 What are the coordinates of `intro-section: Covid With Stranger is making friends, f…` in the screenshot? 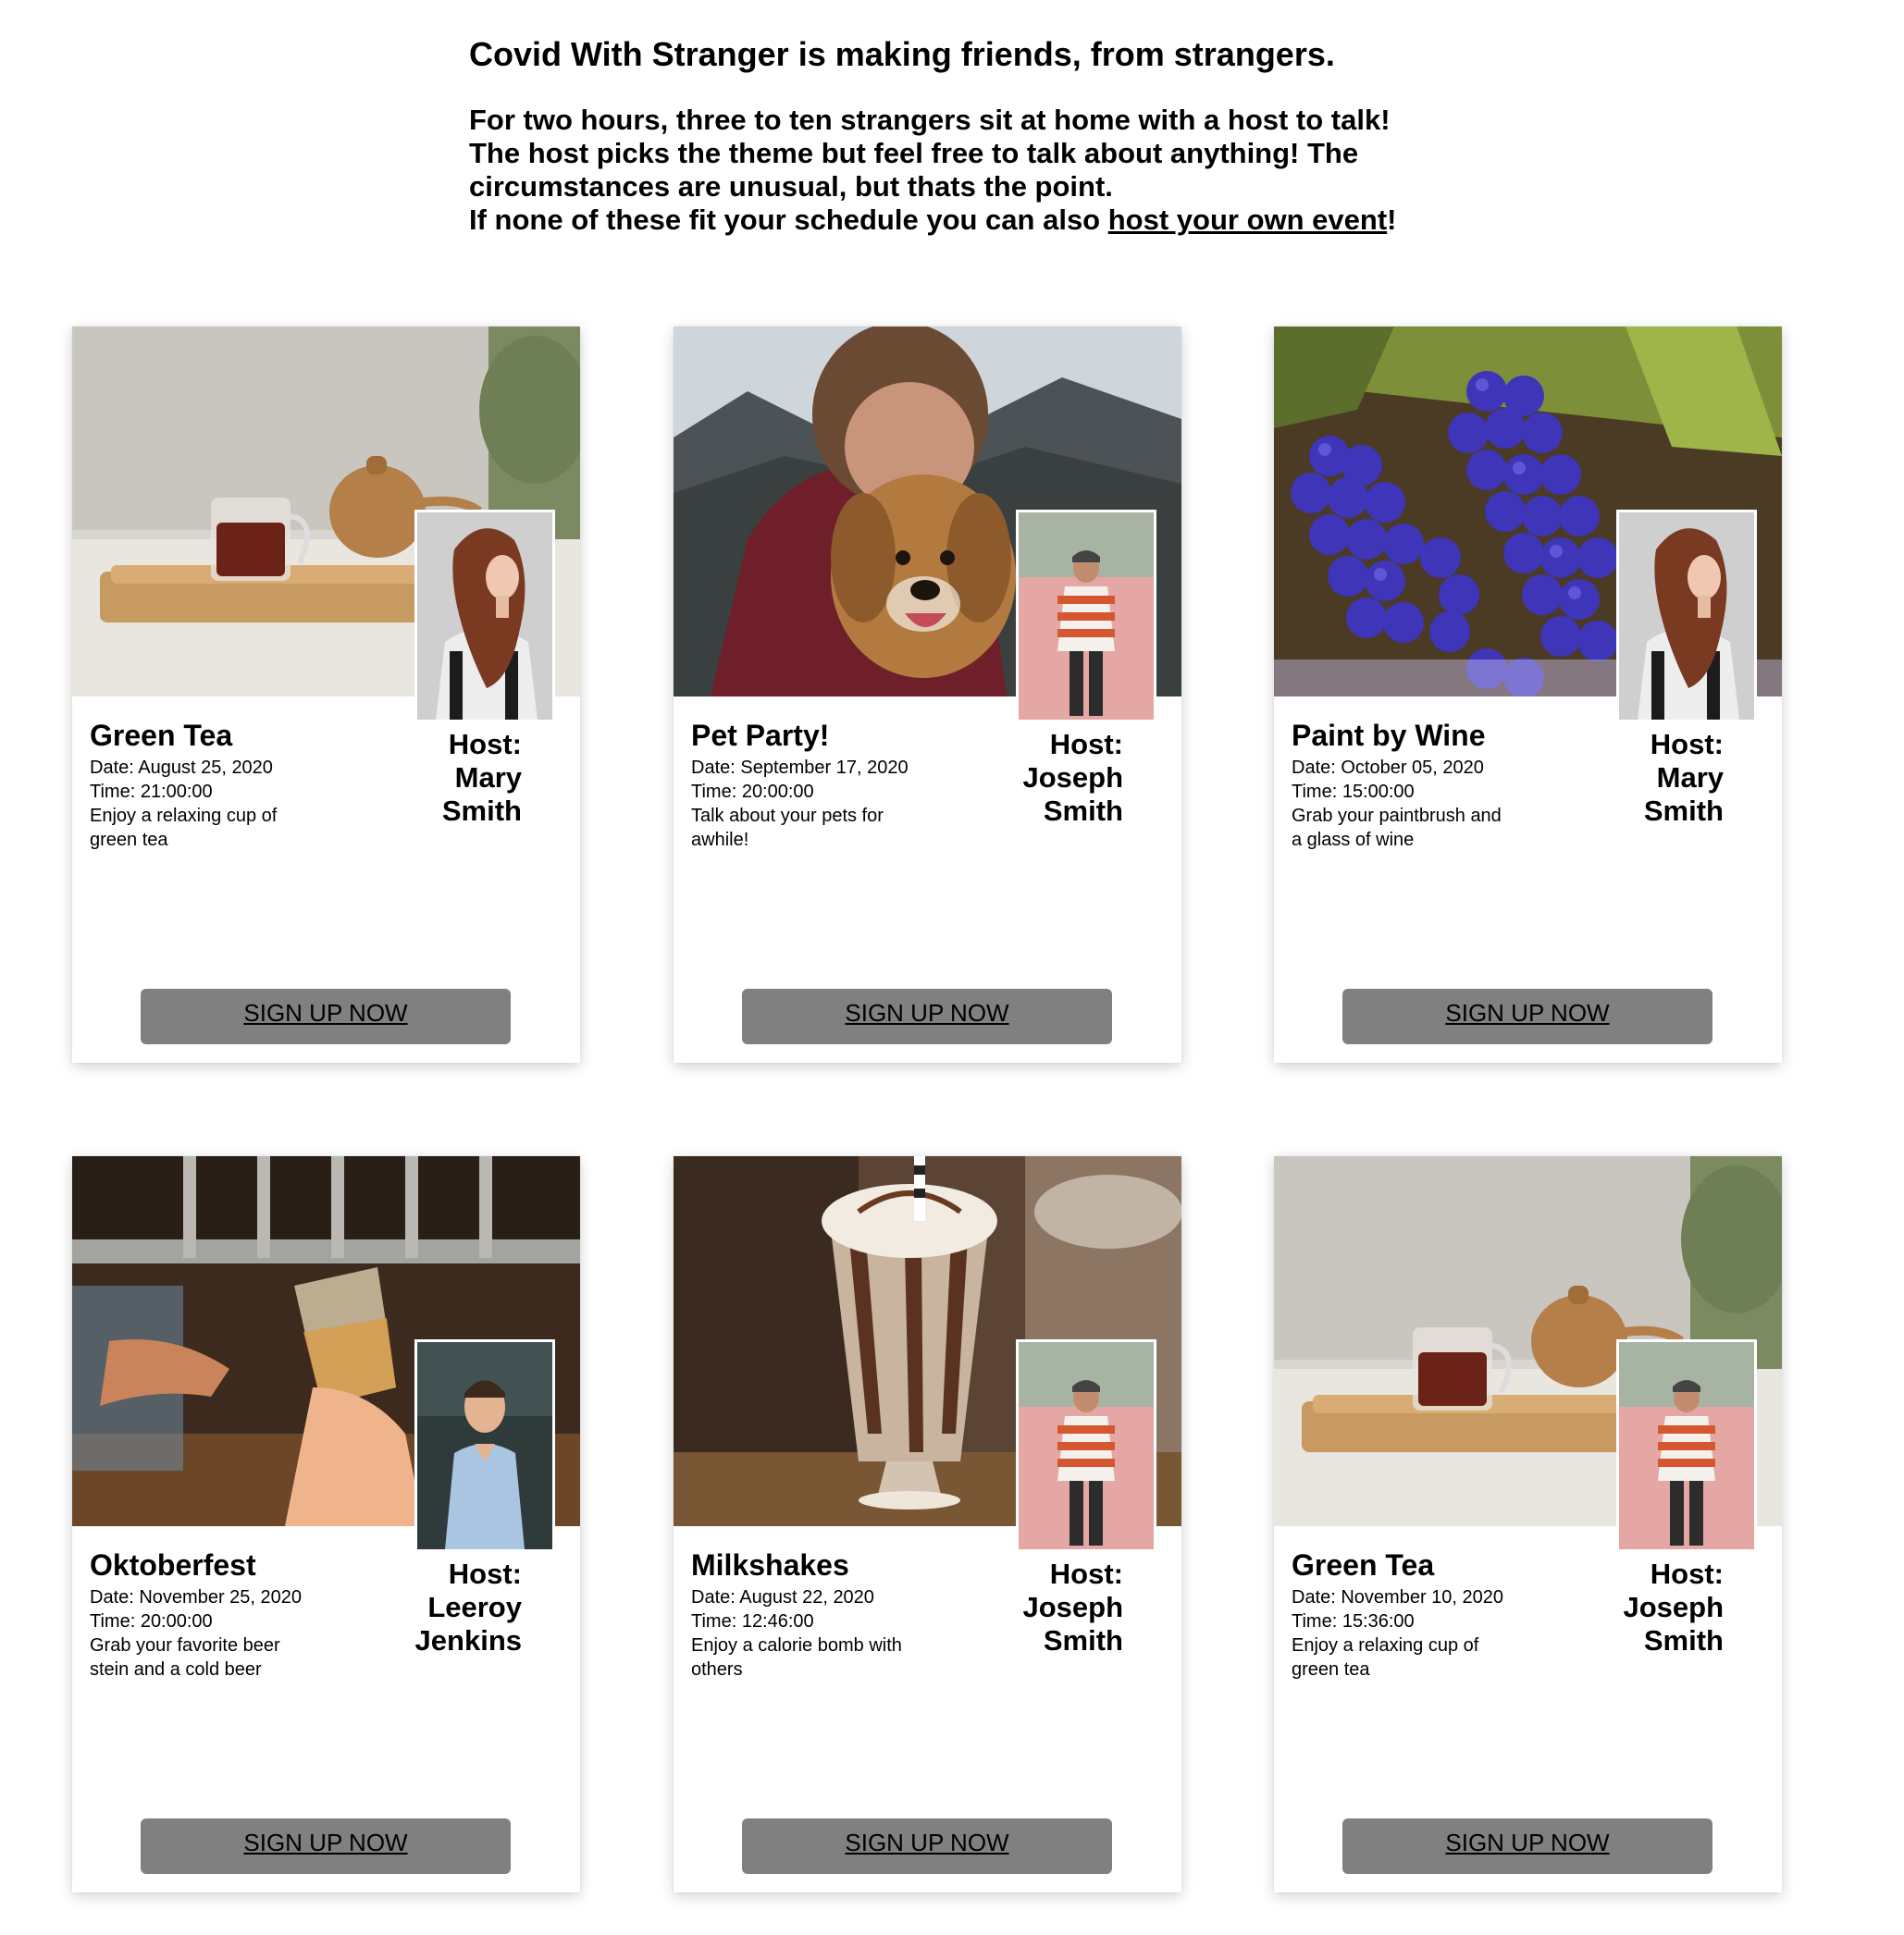 It's located at (987, 135).